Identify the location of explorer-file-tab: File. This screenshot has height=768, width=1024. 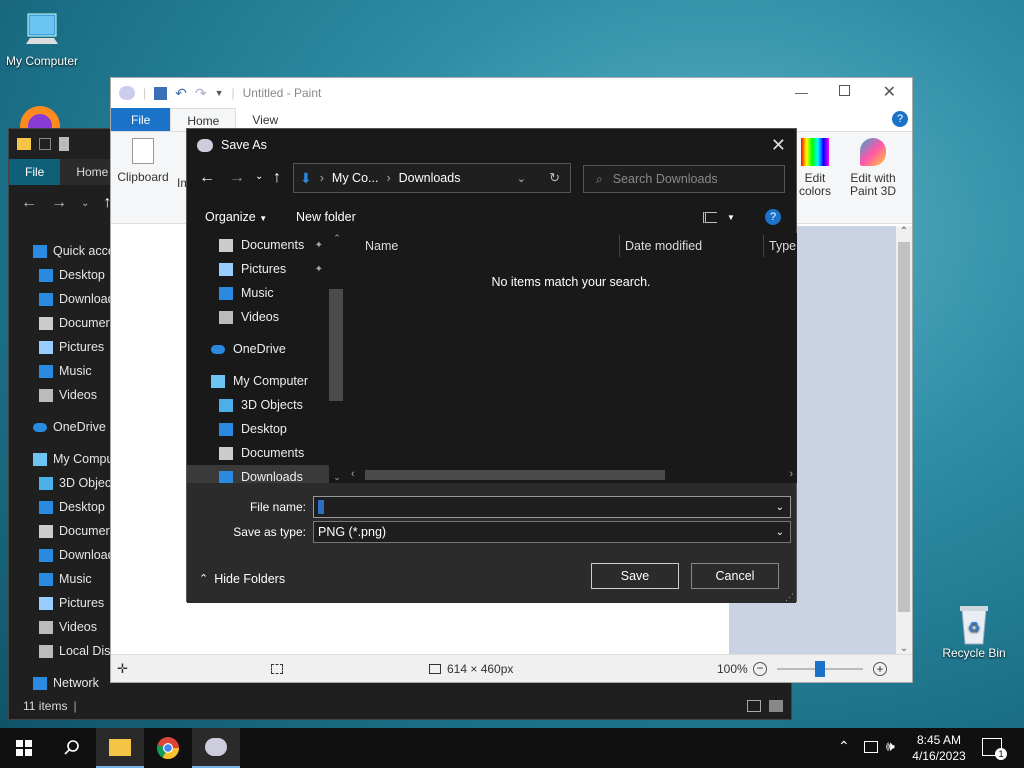
(35, 172).